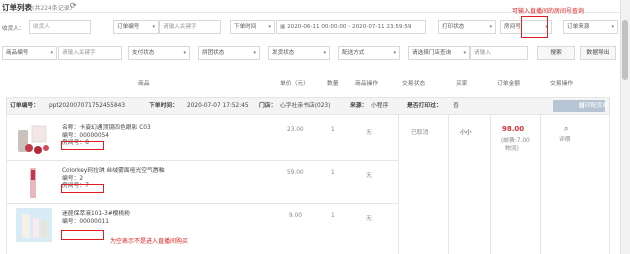 Image resolution: width=630 pixels, height=254 pixels. I want to click on print-status-select: 打印状态 ▾, so click(467, 27).